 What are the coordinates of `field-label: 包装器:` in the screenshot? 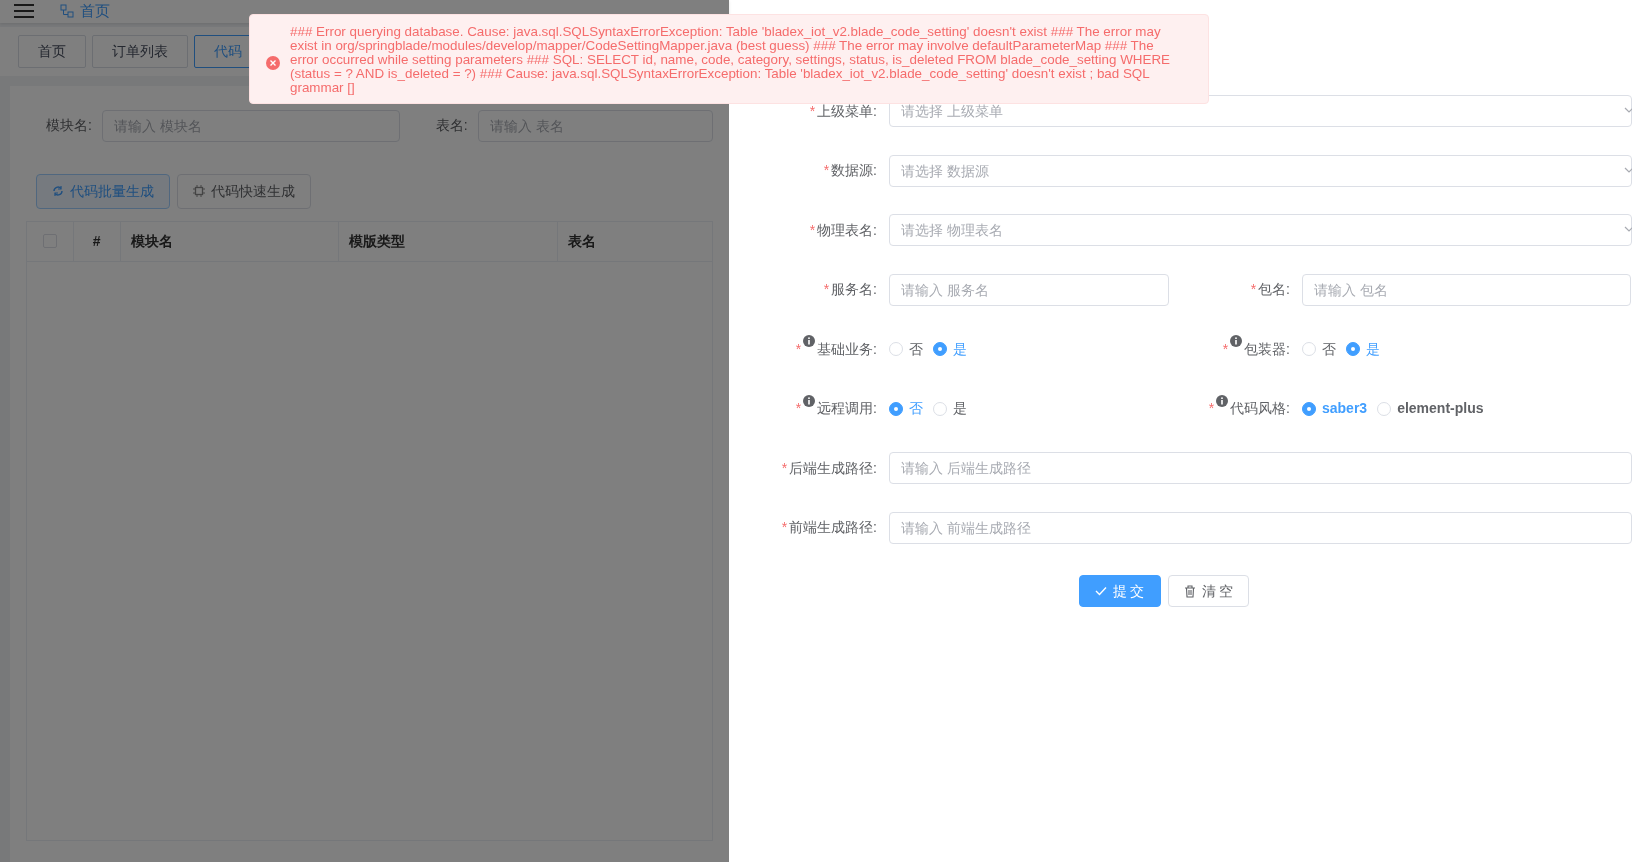 It's located at (1267, 349).